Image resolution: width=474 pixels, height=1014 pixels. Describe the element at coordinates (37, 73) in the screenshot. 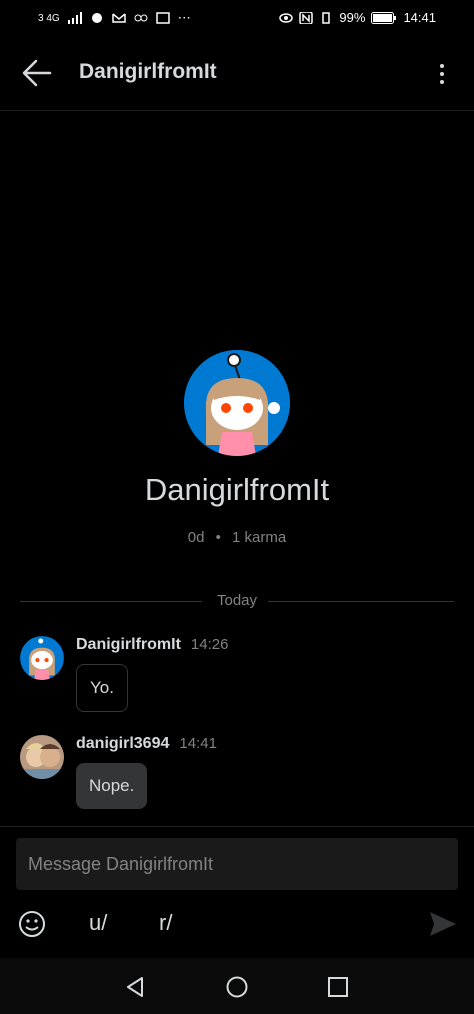

I see `back-arrow-icon` at that location.